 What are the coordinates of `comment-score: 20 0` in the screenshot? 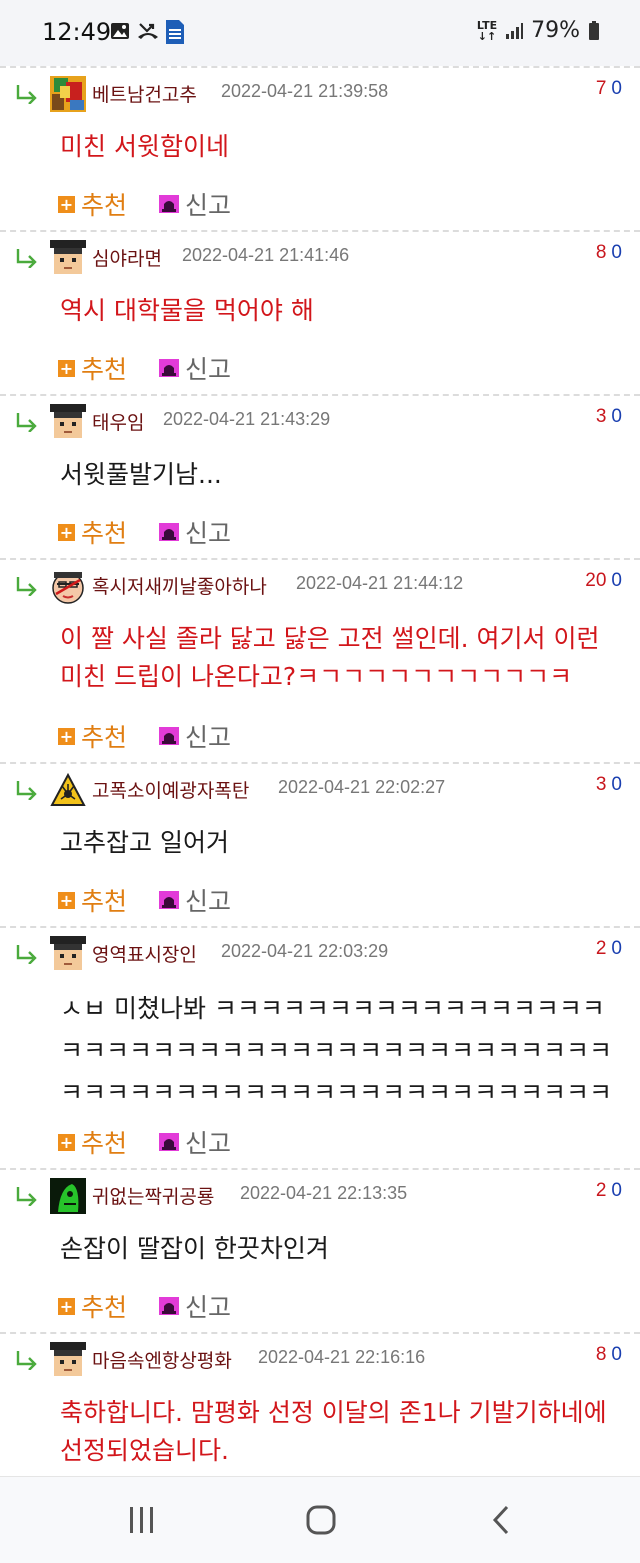 It's located at (603, 580).